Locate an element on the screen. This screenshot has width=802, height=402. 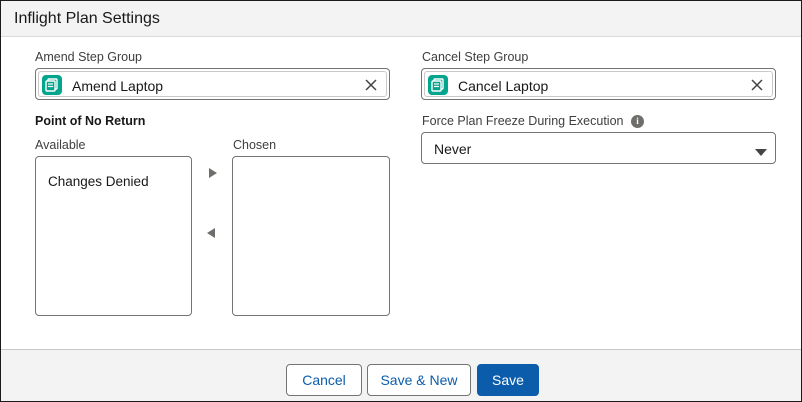
save-and-new-button: Save & New is located at coordinates (419, 380).